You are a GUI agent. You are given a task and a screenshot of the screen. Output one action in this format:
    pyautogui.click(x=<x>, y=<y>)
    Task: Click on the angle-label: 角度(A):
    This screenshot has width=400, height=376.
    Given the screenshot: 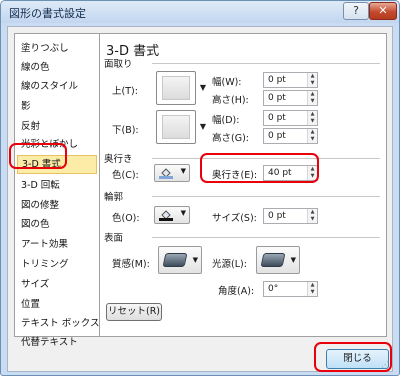 What is the action you would take?
    pyautogui.click(x=236, y=291)
    